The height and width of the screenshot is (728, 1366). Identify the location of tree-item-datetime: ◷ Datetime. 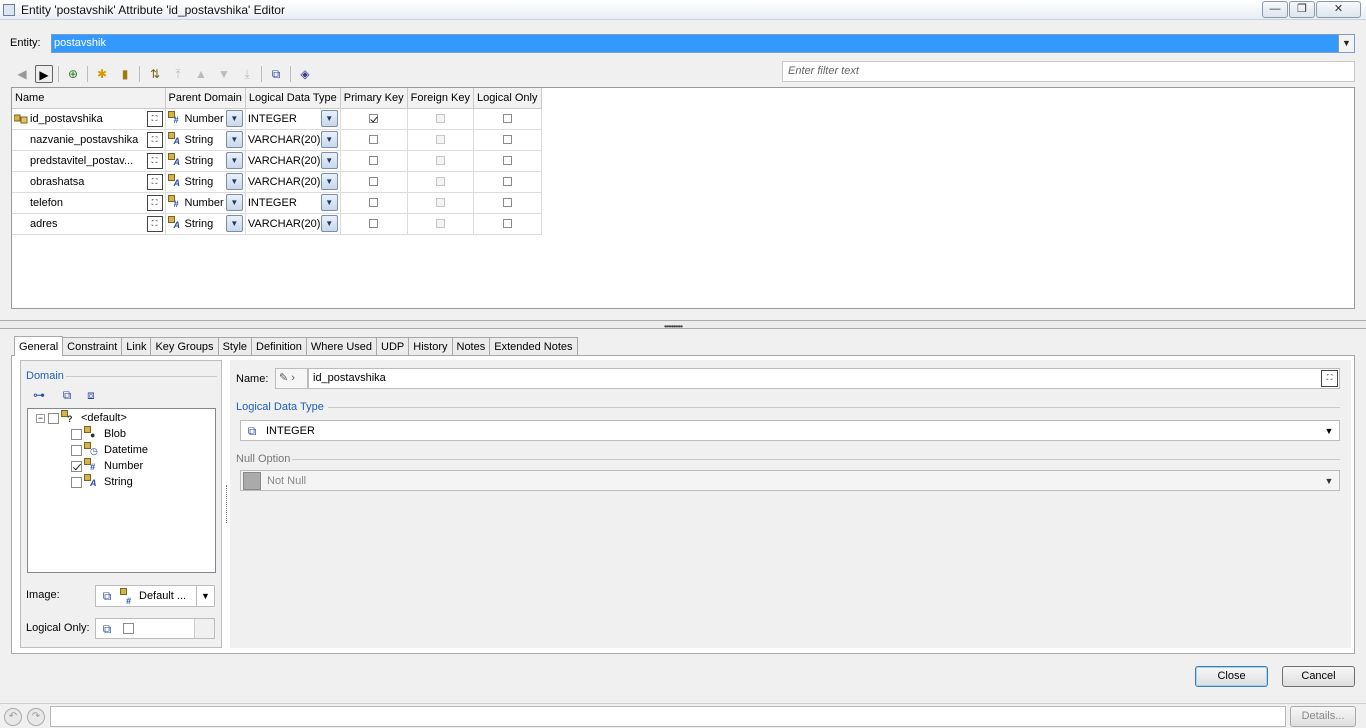
(109, 450).